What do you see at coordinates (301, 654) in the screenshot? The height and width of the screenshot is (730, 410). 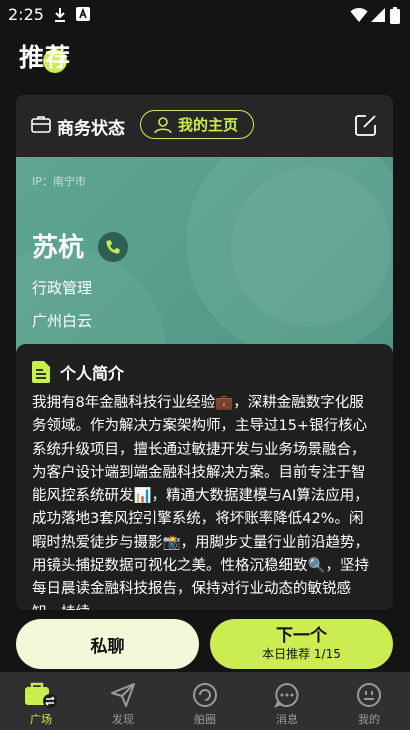 I see `daily-recommend-count: 本日推荐 1/15` at bounding box center [301, 654].